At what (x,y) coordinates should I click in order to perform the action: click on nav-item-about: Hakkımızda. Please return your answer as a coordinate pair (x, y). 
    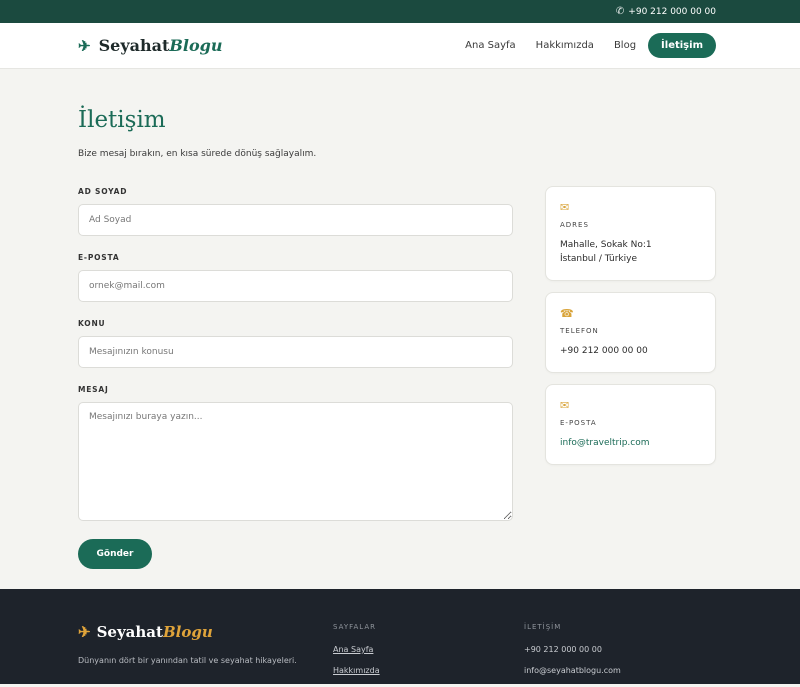
    Looking at the image, I should click on (565, 45).